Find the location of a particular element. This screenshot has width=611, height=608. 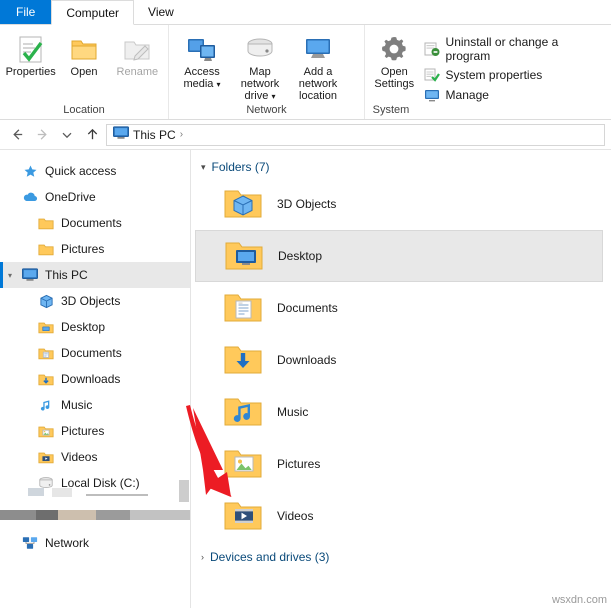

properties-icon is located at coordinates (31, 49).